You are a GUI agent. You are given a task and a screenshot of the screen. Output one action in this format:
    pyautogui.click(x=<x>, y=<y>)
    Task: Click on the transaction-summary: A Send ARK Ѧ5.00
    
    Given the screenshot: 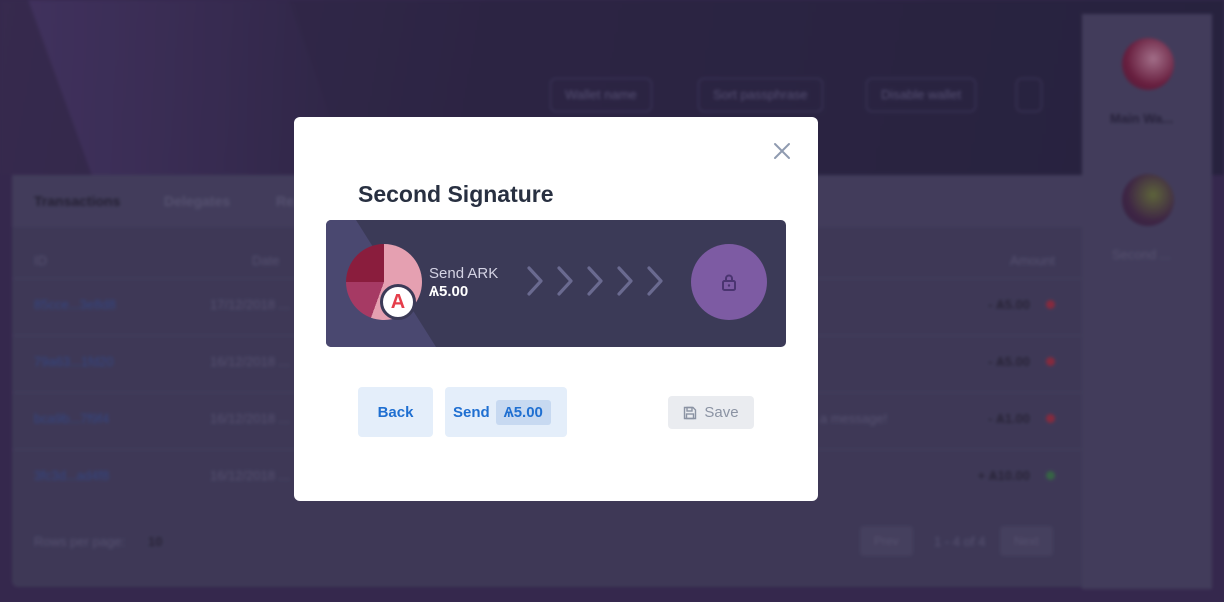 What is the action you would take?
    pyautogui.click(x=556, y=283)
    